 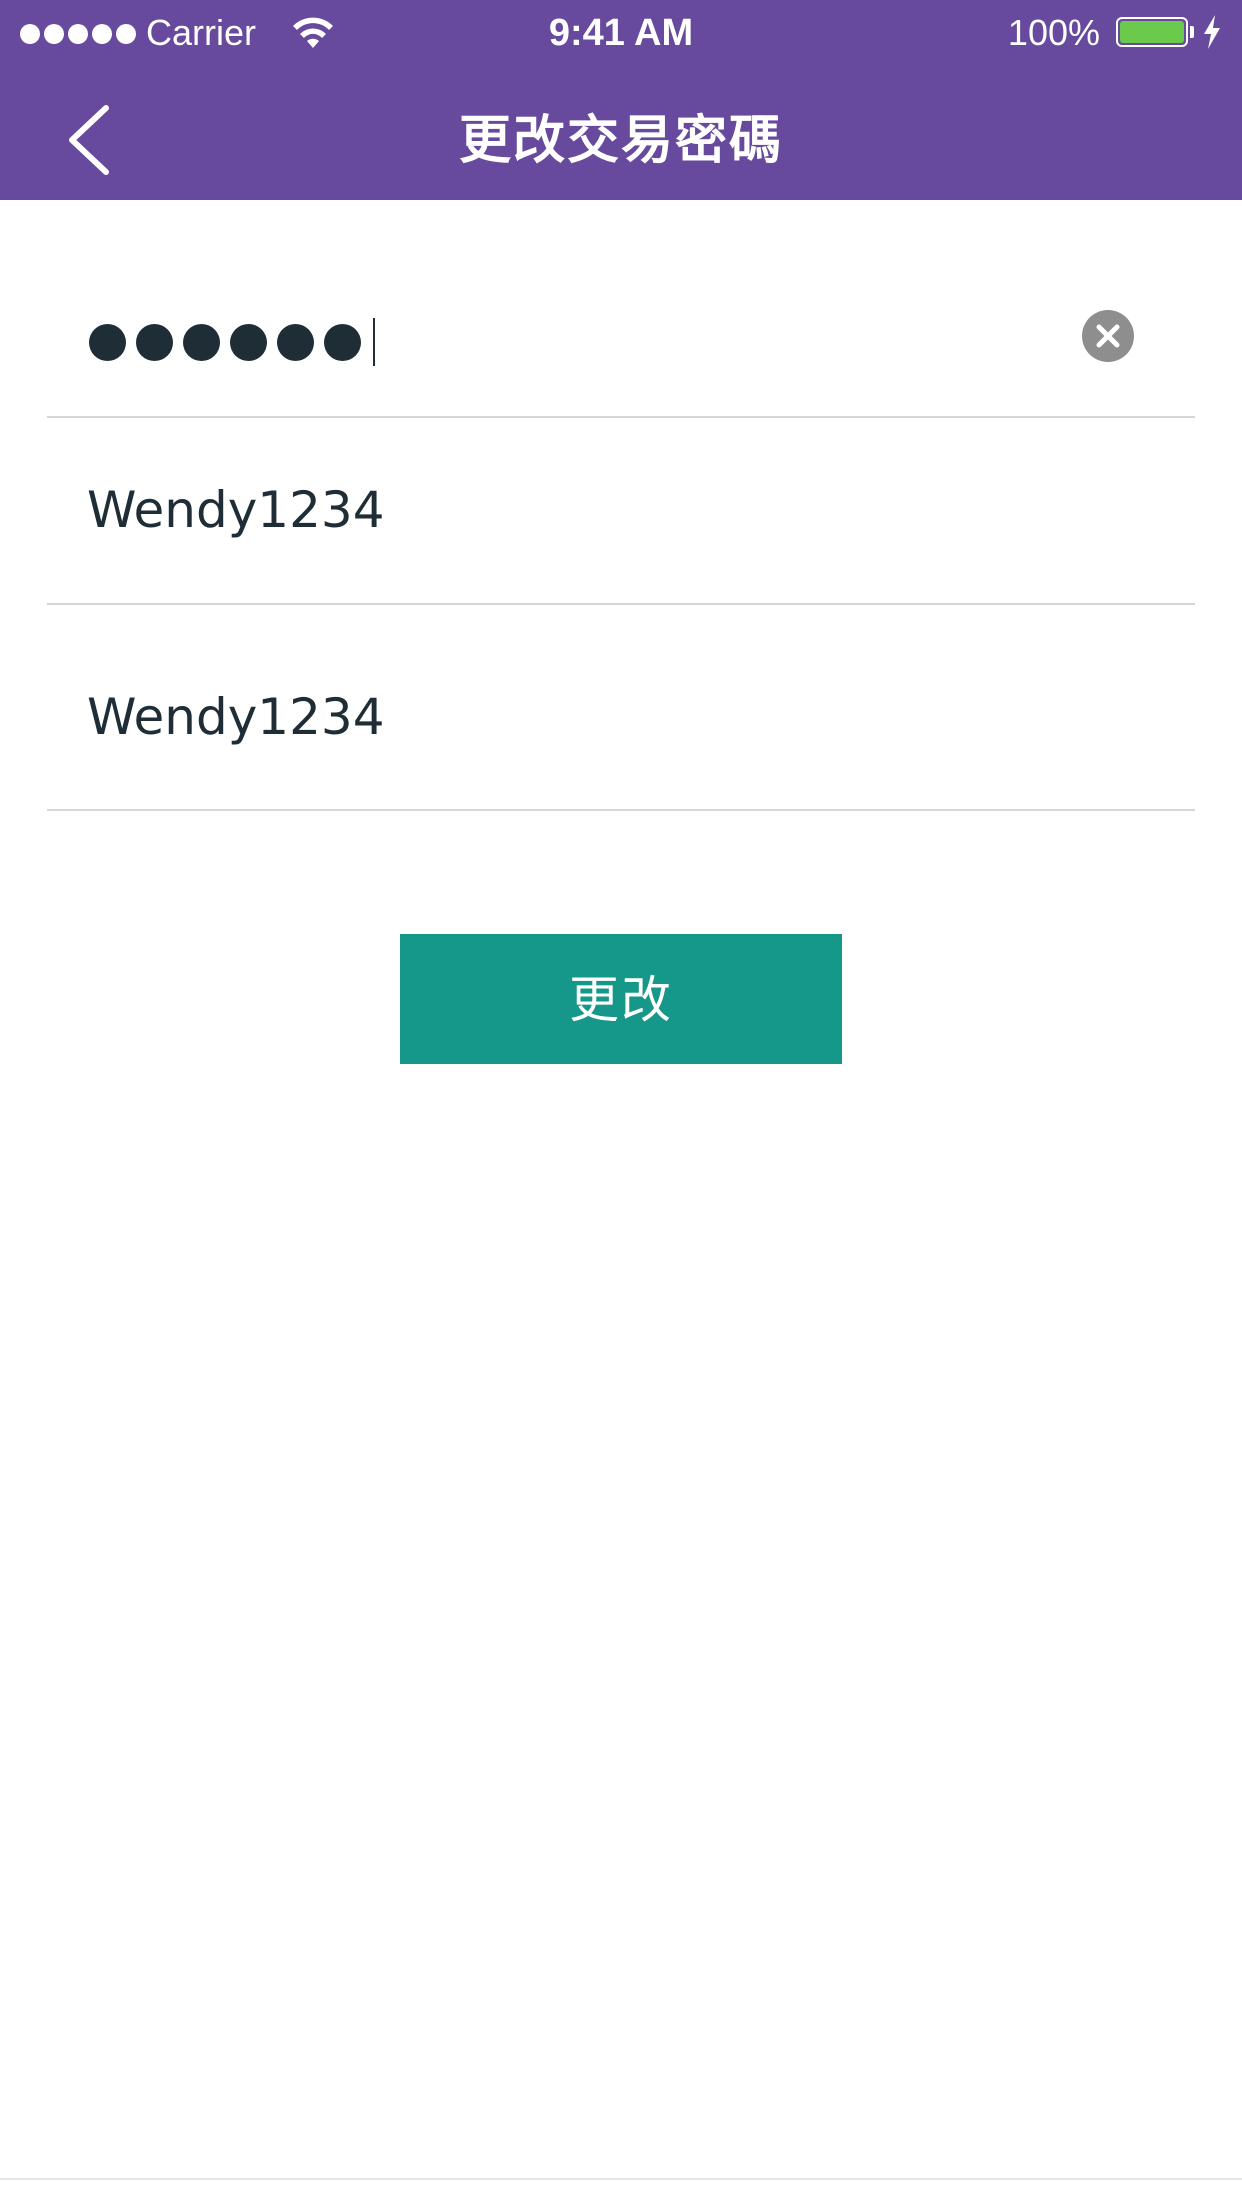 I want to click on clear-input-button, so click(x=1108, y=336).